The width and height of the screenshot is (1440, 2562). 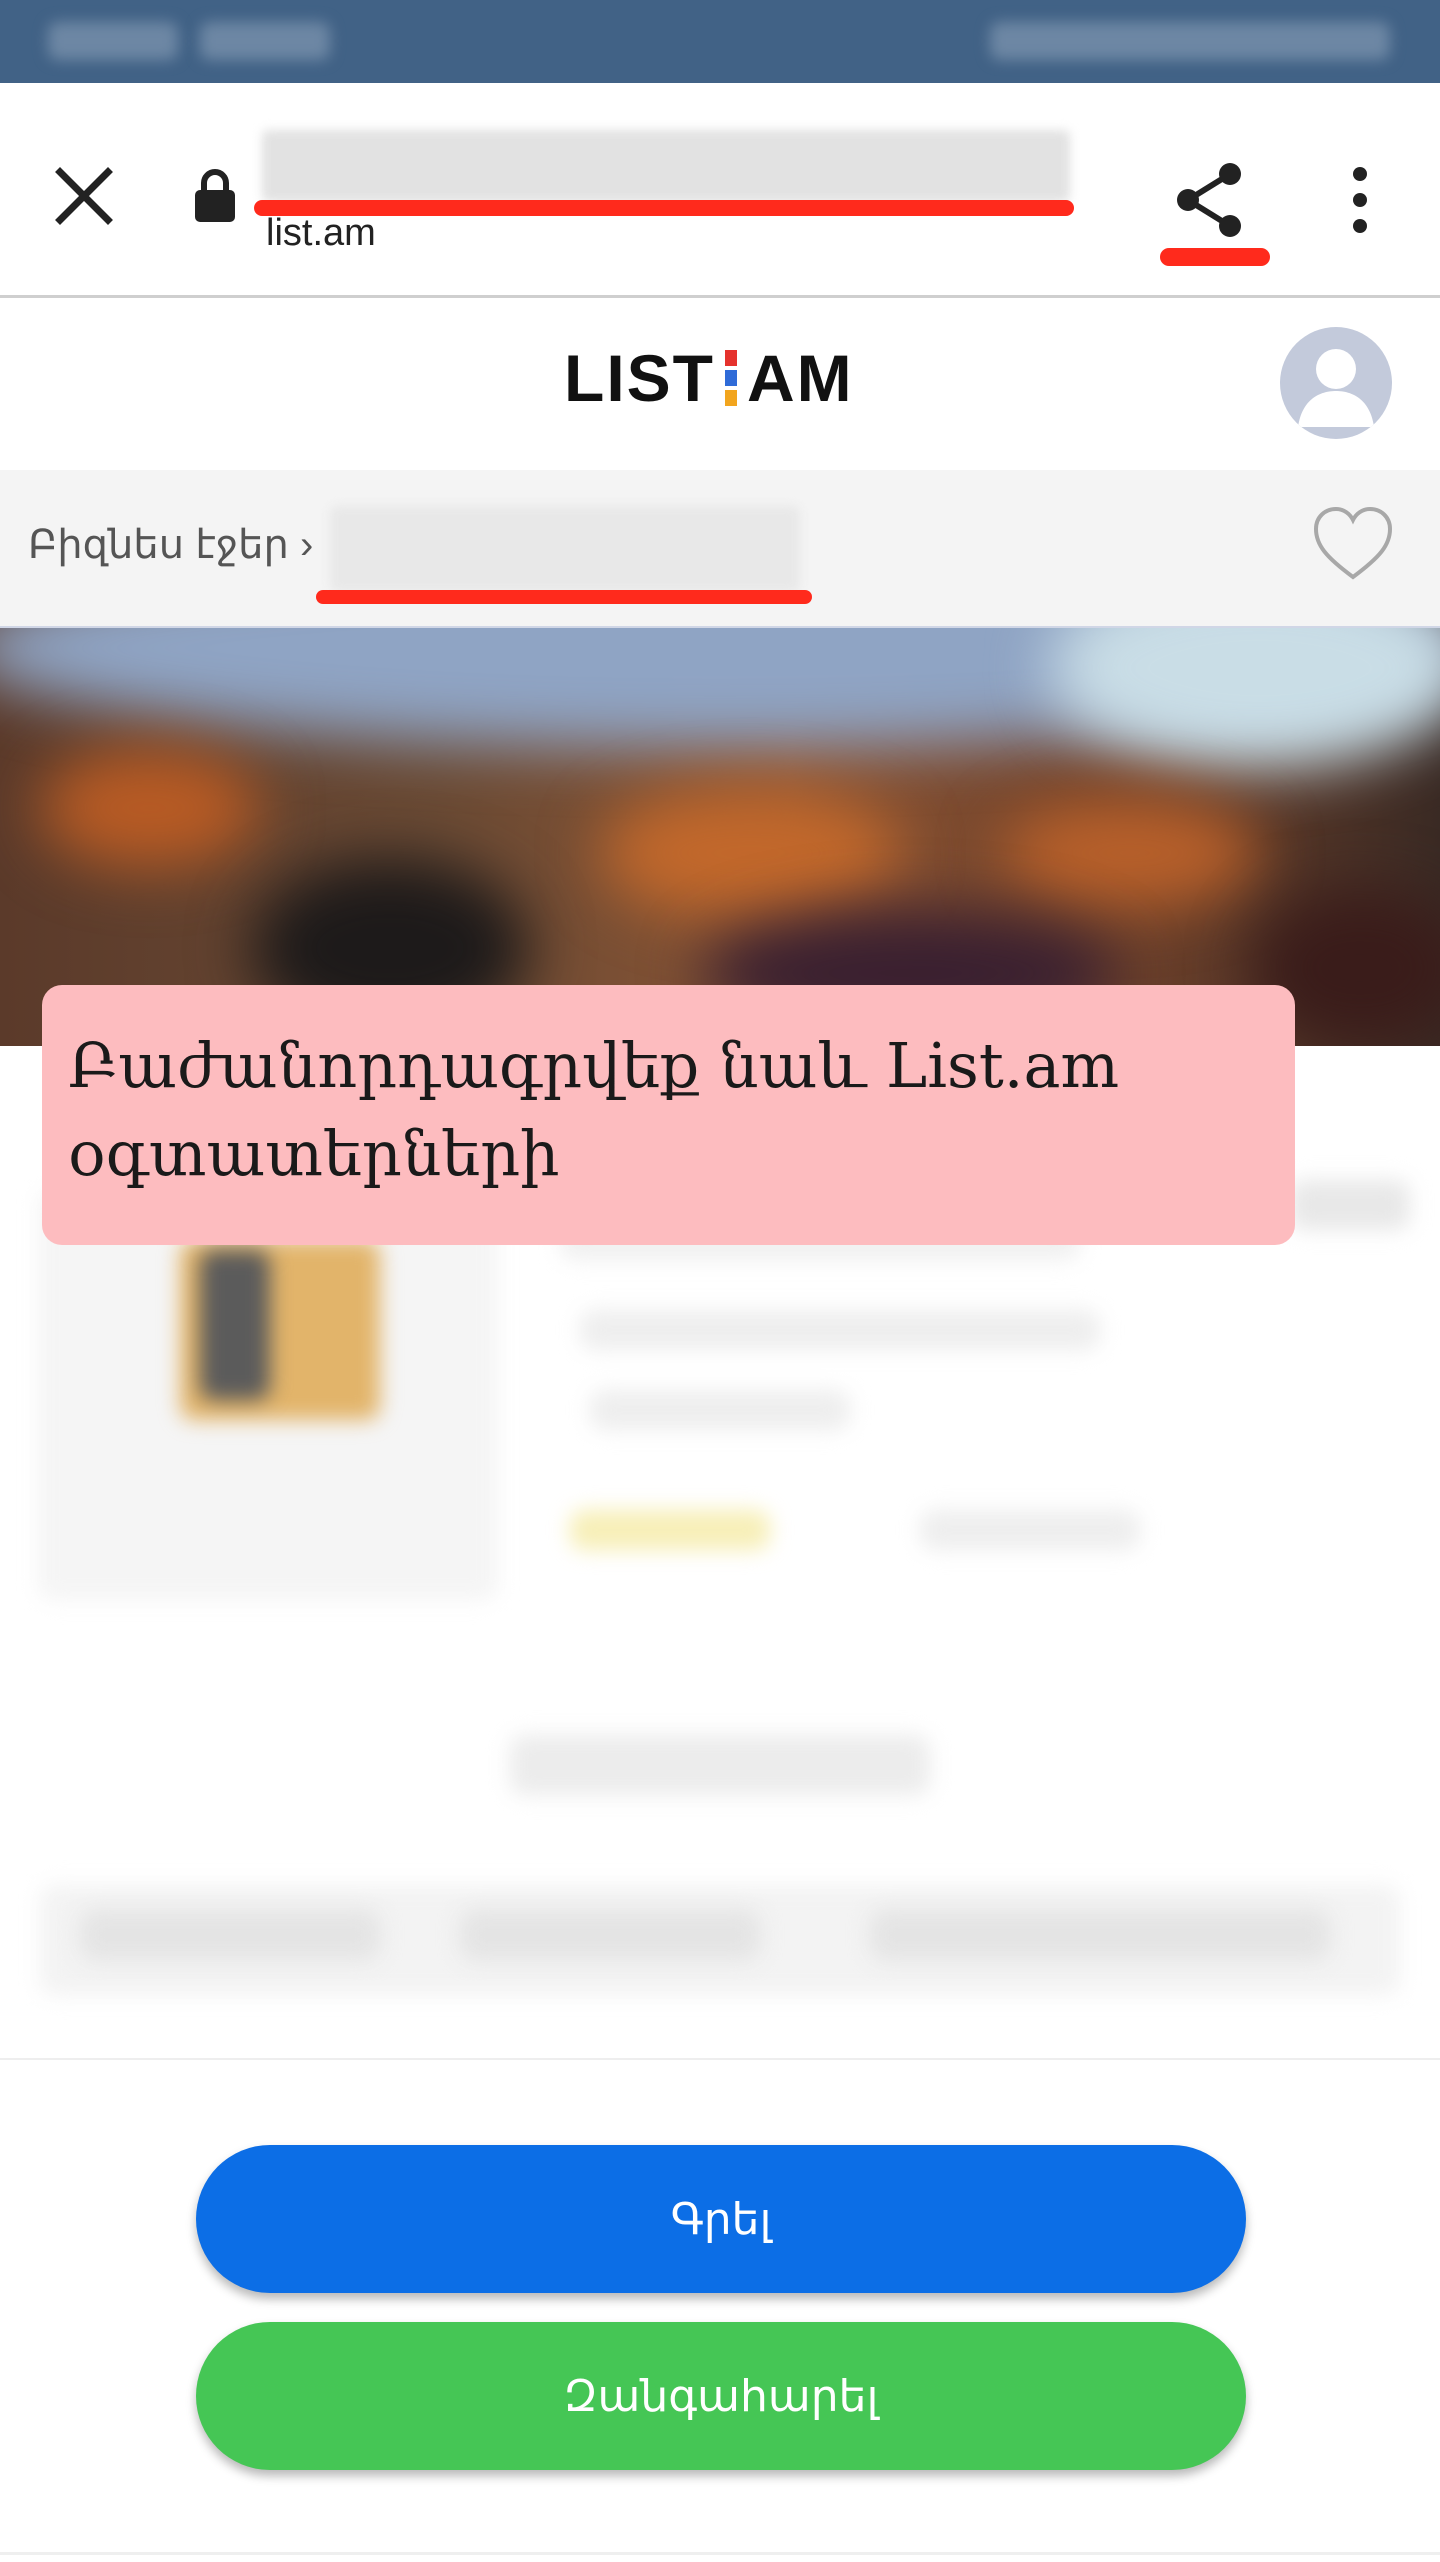 What do you see at coordinates (235, 1325) in the screenshot?
I see `business-logo-shadow-blurred` at bounding box center [235, 1325].